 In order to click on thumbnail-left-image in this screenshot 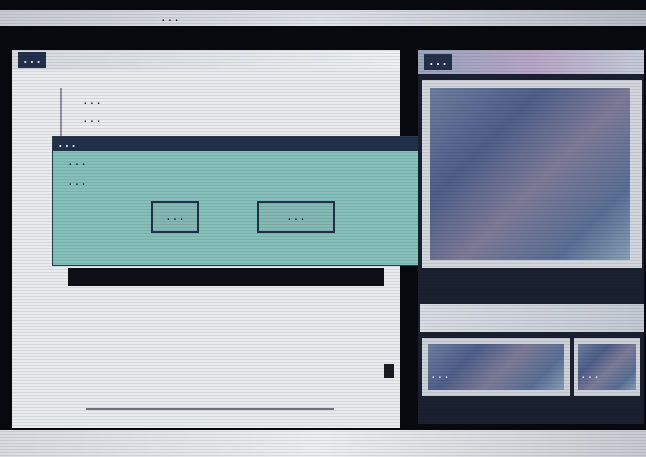, I will do `click(496, 367)`.